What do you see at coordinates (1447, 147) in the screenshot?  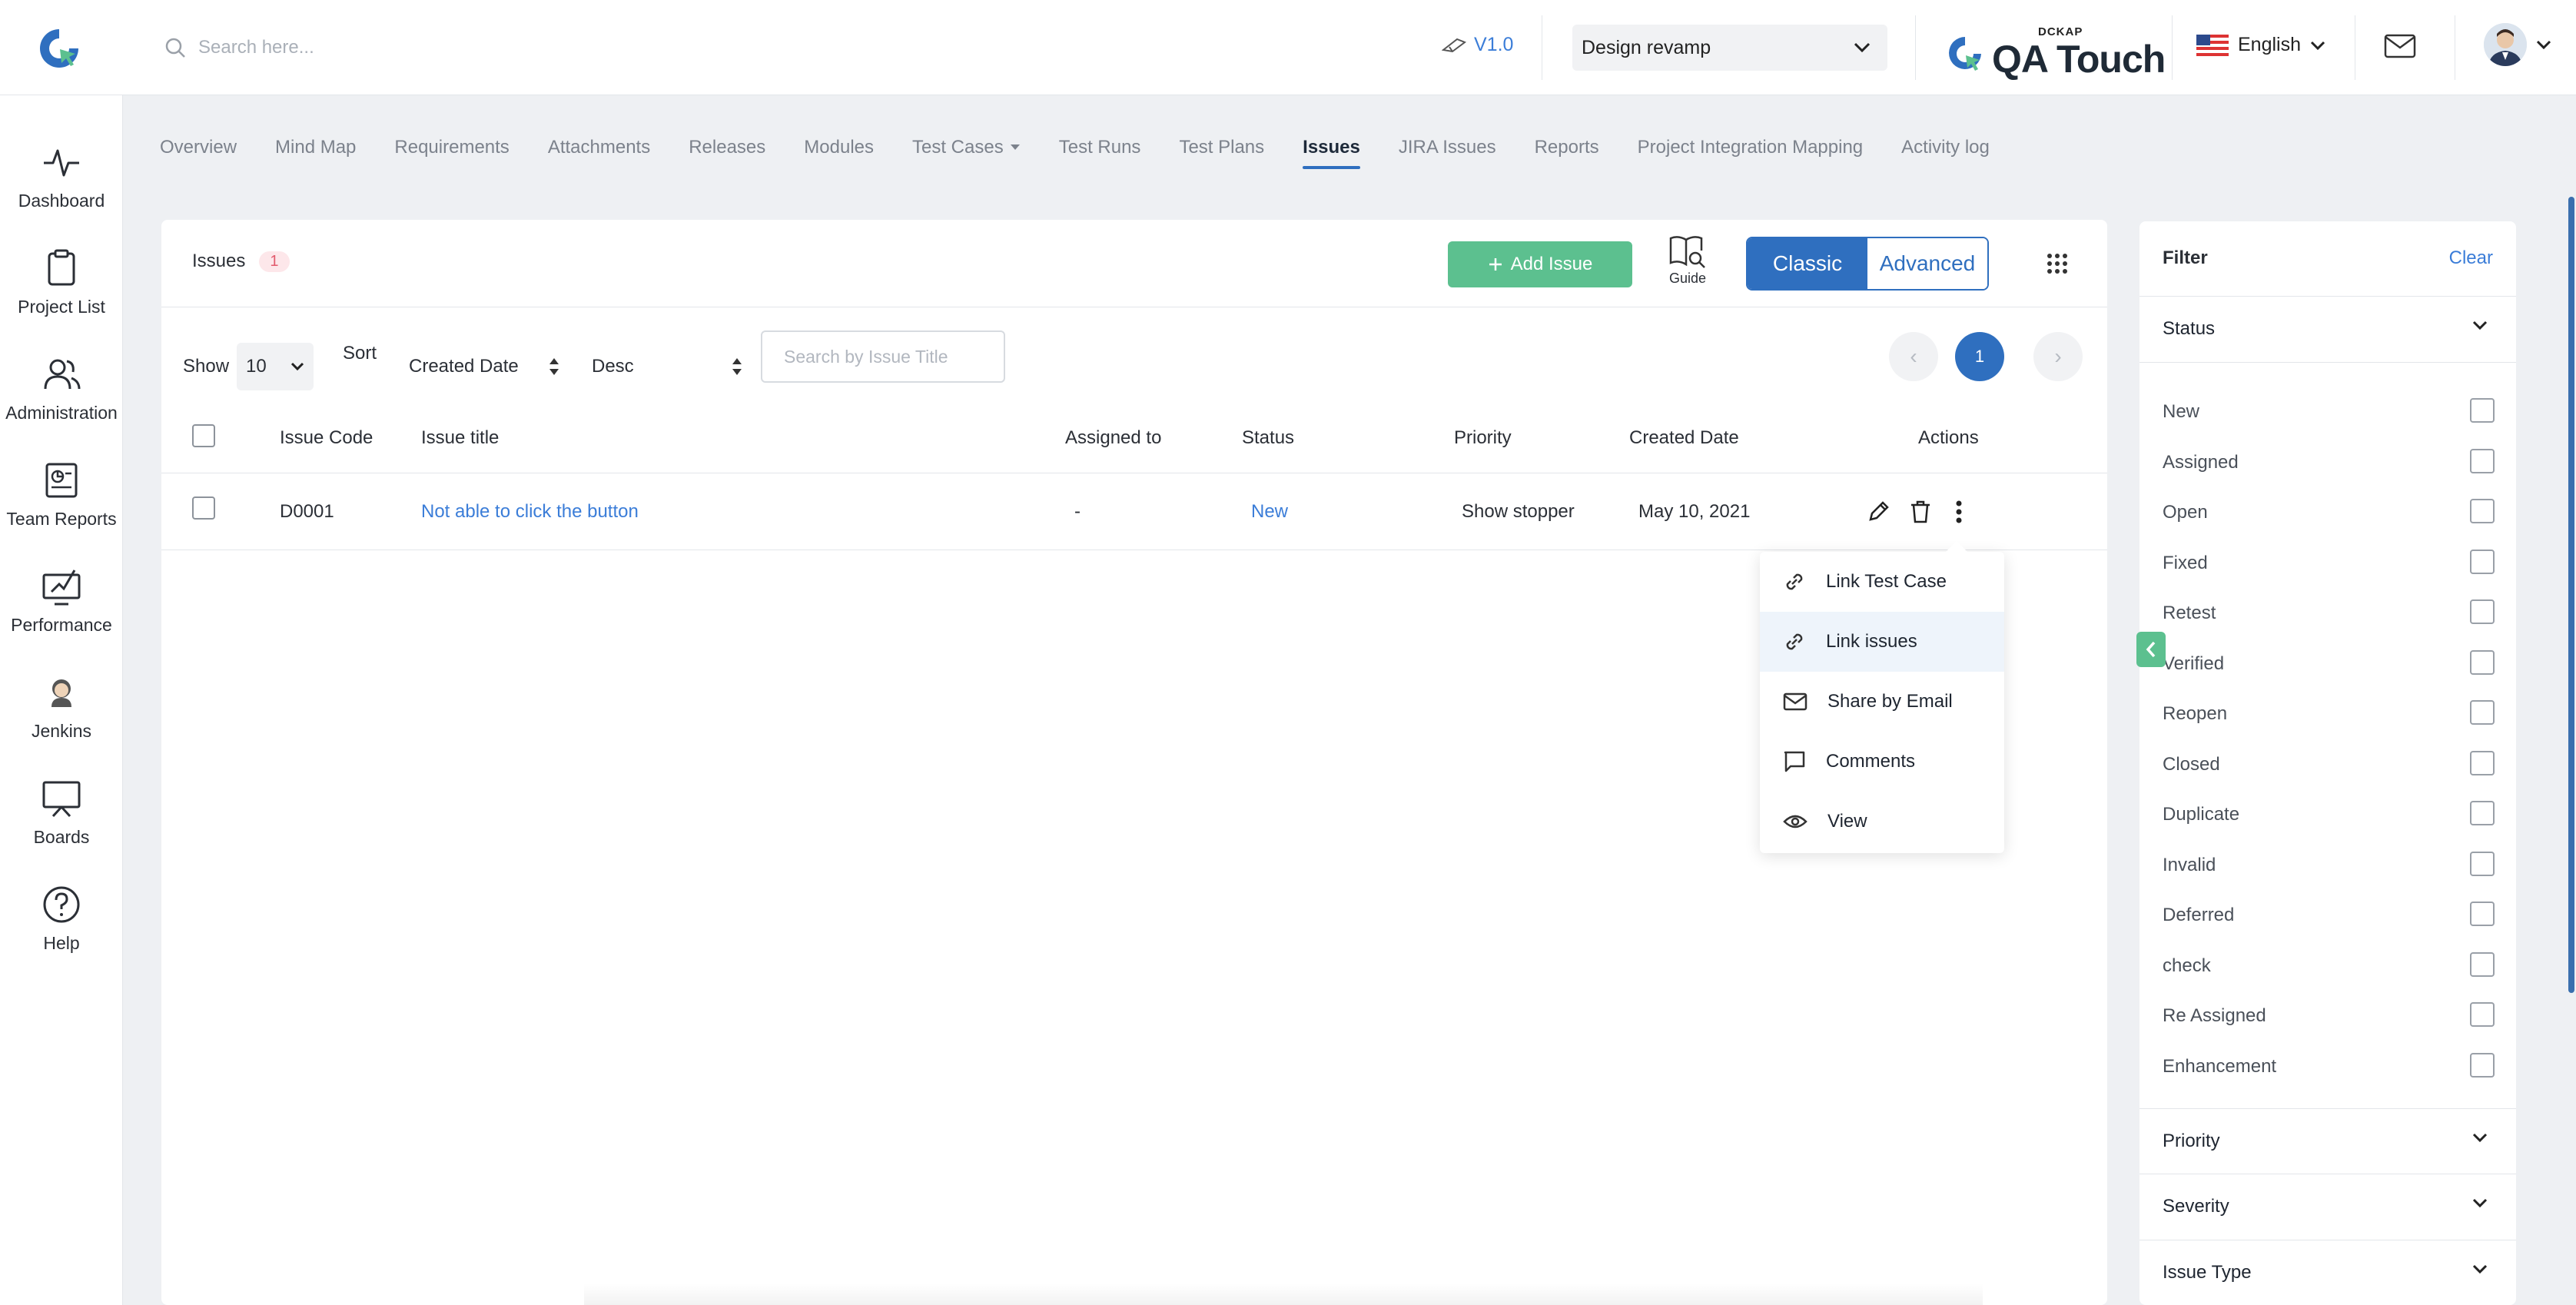 I see `tab-jira-issues: JIRA Issues` at bounding box center [1447, 147].